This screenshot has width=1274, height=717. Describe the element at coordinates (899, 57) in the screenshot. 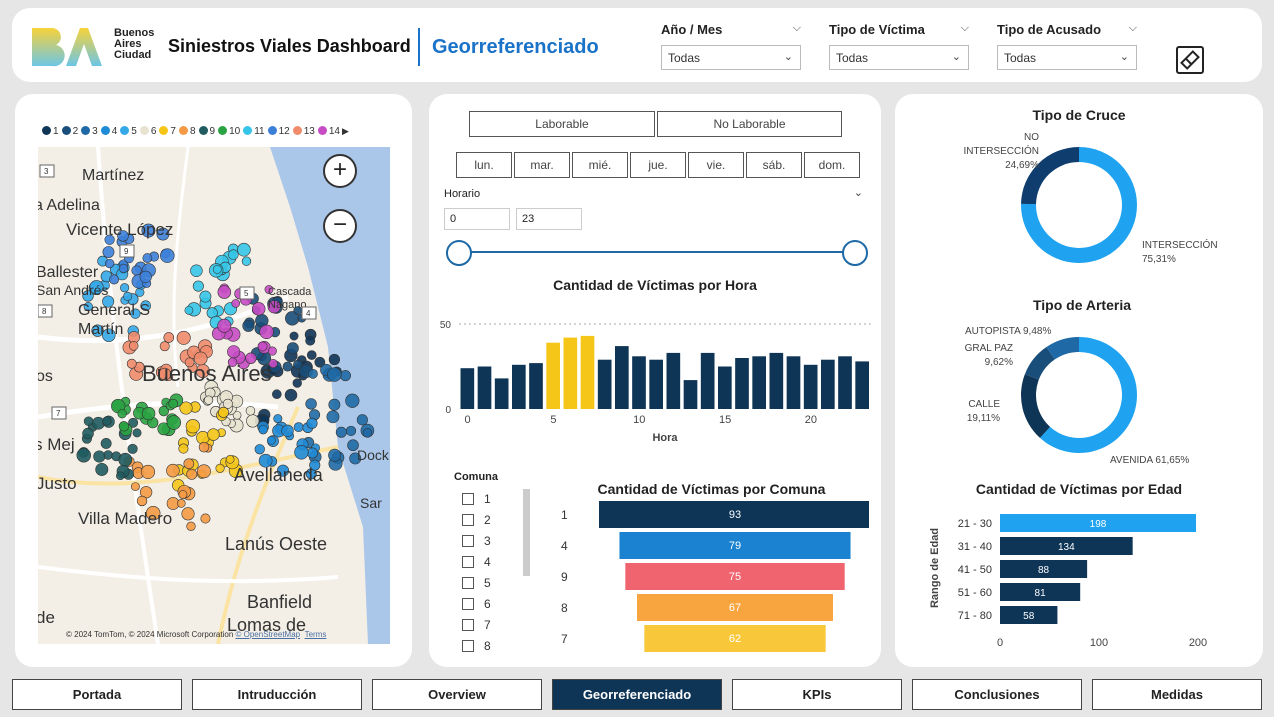

I see `slicer-dropdown: Todas ⌄` at that location.